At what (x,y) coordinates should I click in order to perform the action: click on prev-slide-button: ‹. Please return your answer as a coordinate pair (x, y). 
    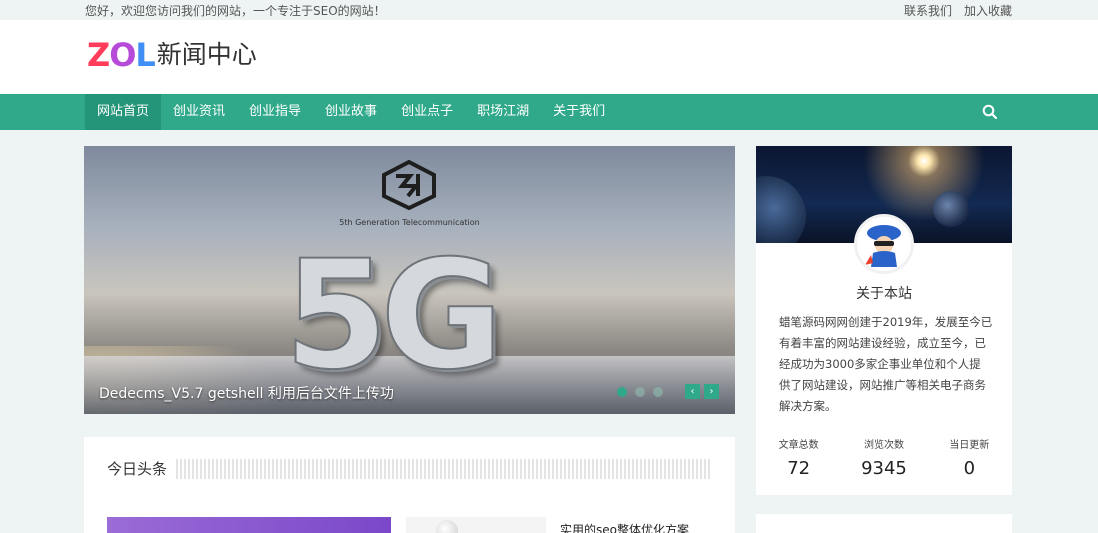
    Looking at the image, I should click on (692, 391).